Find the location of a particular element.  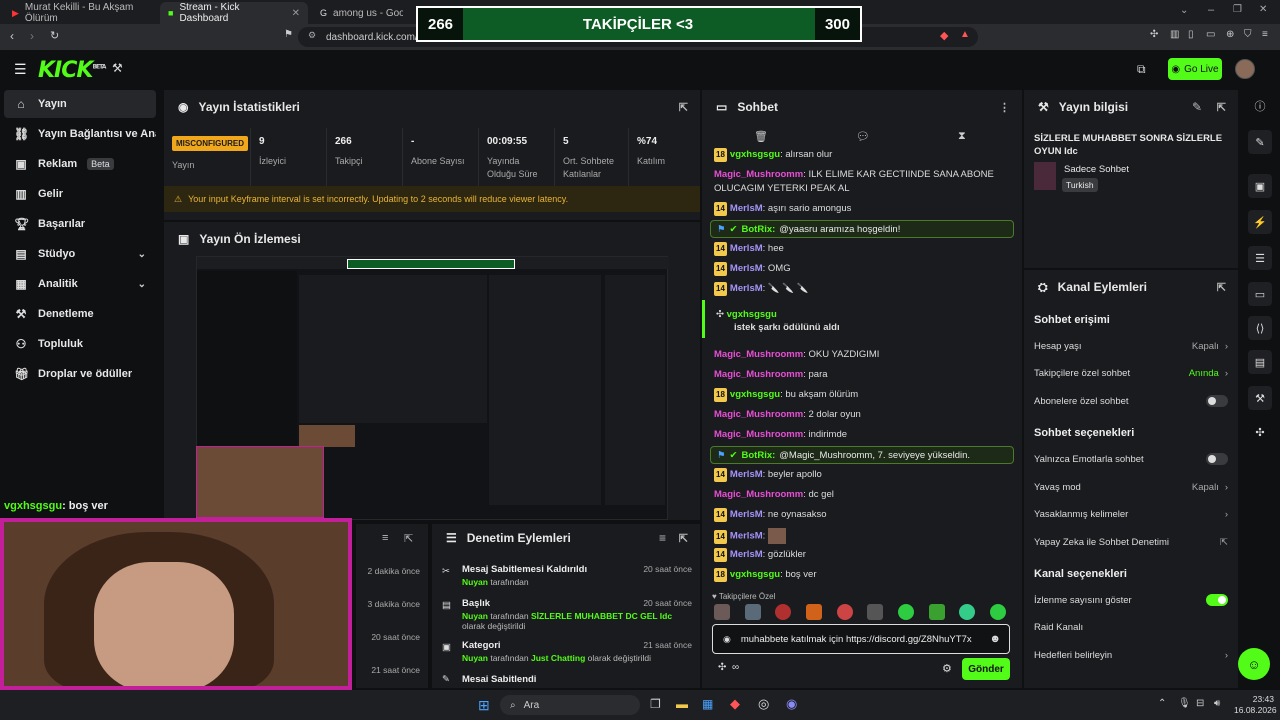

clock: 23:43 16.08.2026 is located at coordinates (1255, 705).